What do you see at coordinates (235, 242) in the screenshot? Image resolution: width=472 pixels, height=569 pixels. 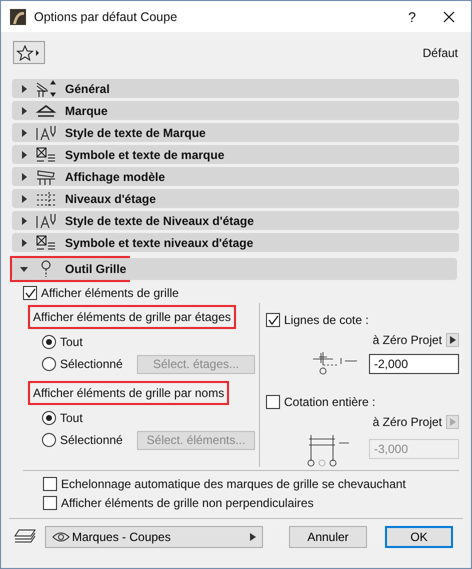 I see `section-header: Symbole et texte niveaux d'étage` at bounding box center [235, 242].